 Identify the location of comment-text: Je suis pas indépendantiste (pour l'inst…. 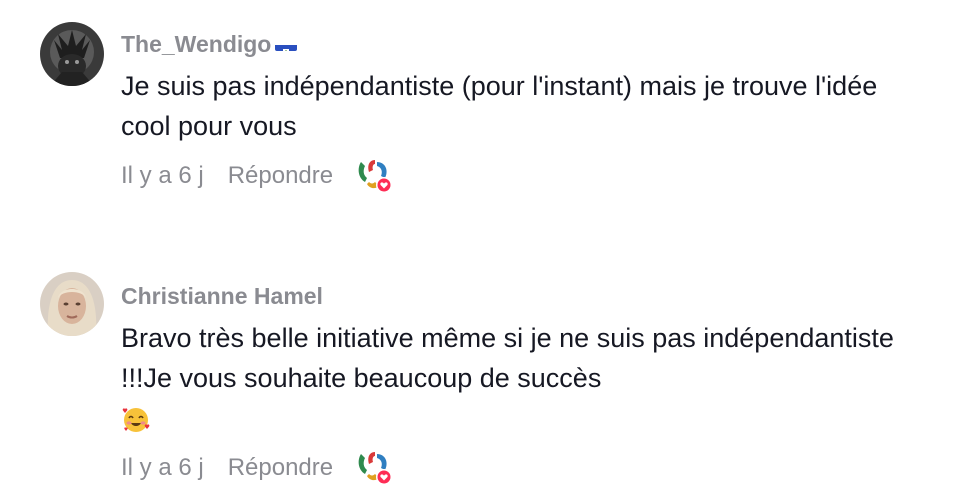
(499, 106).